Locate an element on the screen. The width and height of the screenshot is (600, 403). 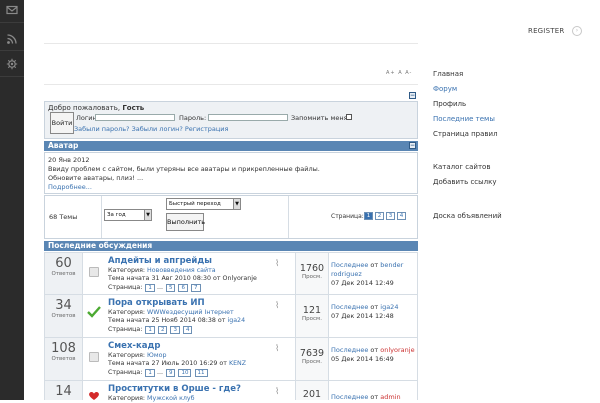
views-caption: Просм. is located at coordinates (312, 277).